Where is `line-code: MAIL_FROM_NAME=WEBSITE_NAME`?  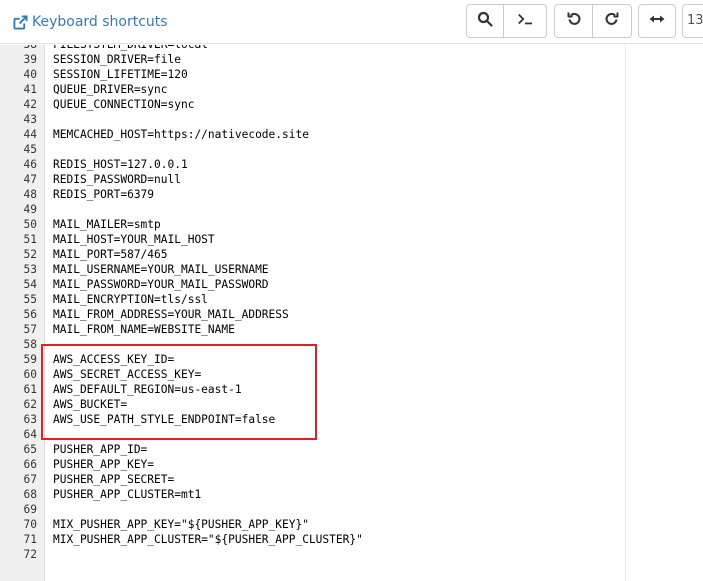 line-code: MAIL_FROM_NAME=WEBSITE_NAME is located at coordinates (144, 329).